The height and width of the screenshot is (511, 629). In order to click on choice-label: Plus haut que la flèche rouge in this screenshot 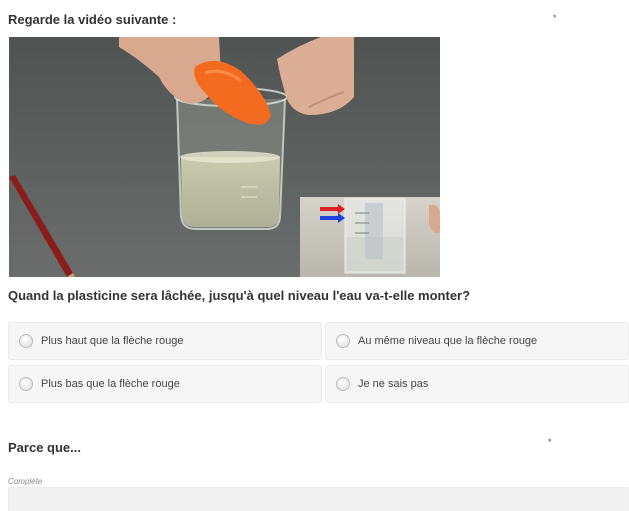, I will do `click(112, 341)`.